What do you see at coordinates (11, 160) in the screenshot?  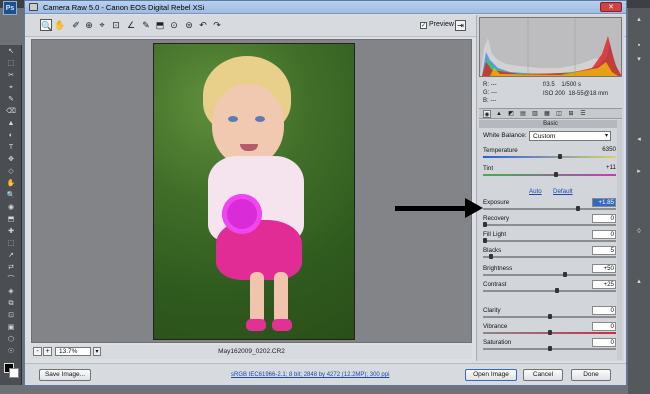 I see `ps-tool-icon: ✥` at bounding box center [11, 160].